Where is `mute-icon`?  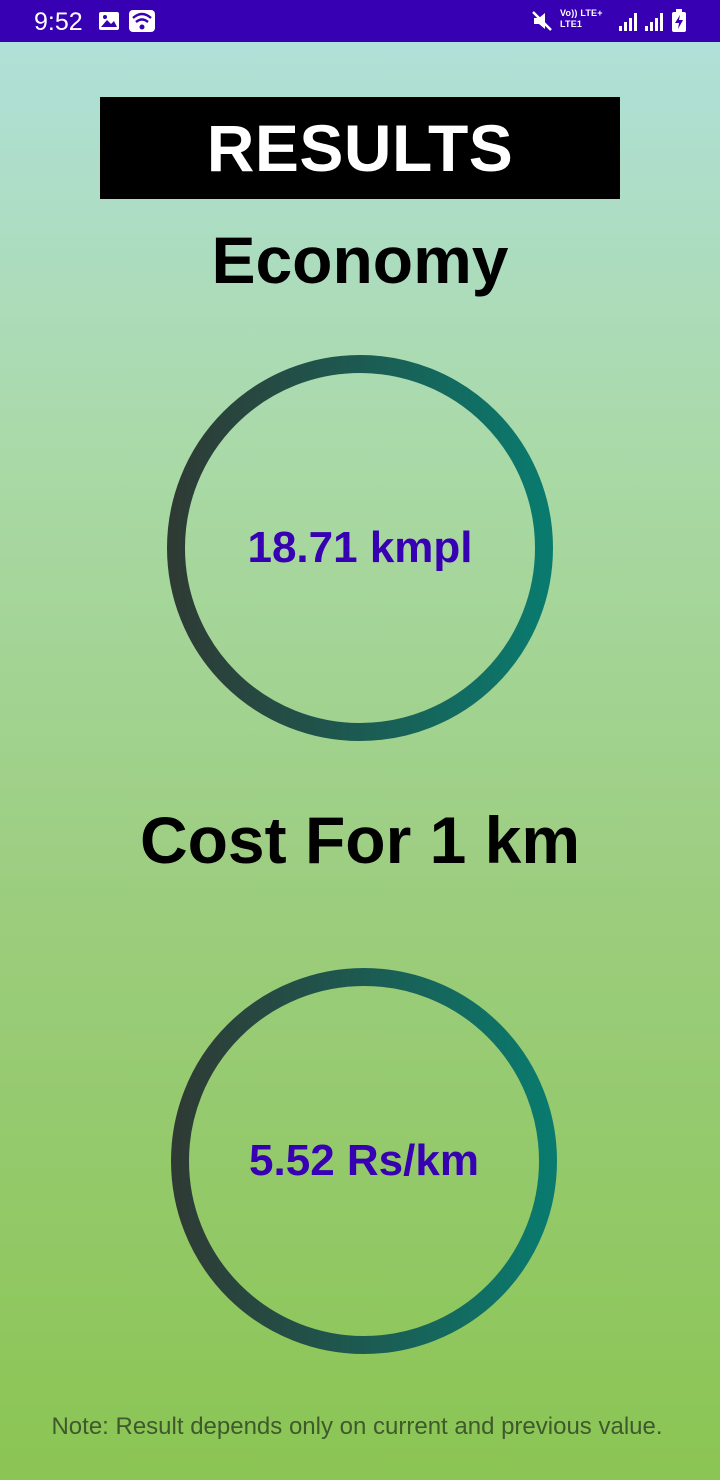 mute-icon is located at coordinates (542, 21).